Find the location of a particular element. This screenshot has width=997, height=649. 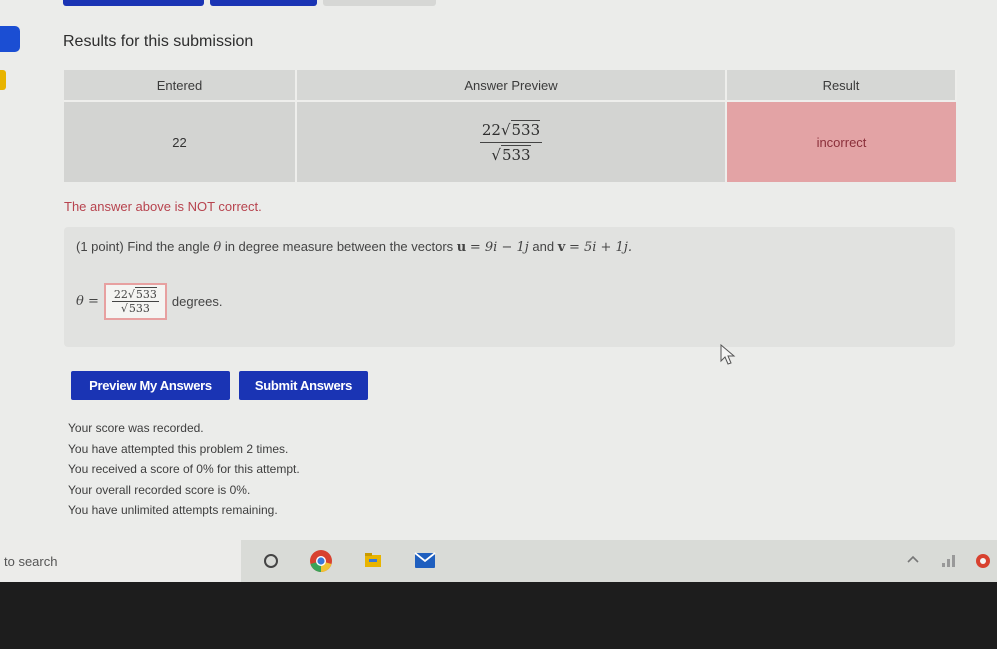

answer-preview: 22√533 √533 is located at coordinates (511, 141).